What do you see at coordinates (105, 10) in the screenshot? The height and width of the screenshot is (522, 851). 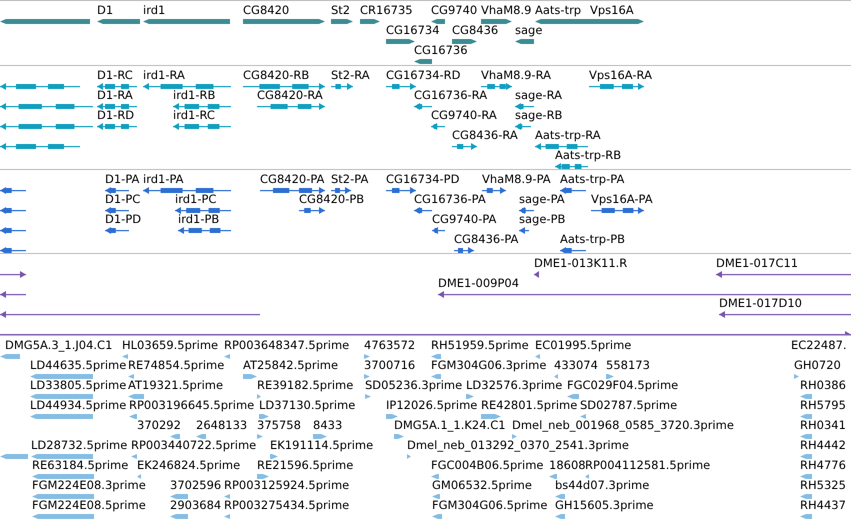 I see `feature-label: D1` at bounding box center [105, 10].